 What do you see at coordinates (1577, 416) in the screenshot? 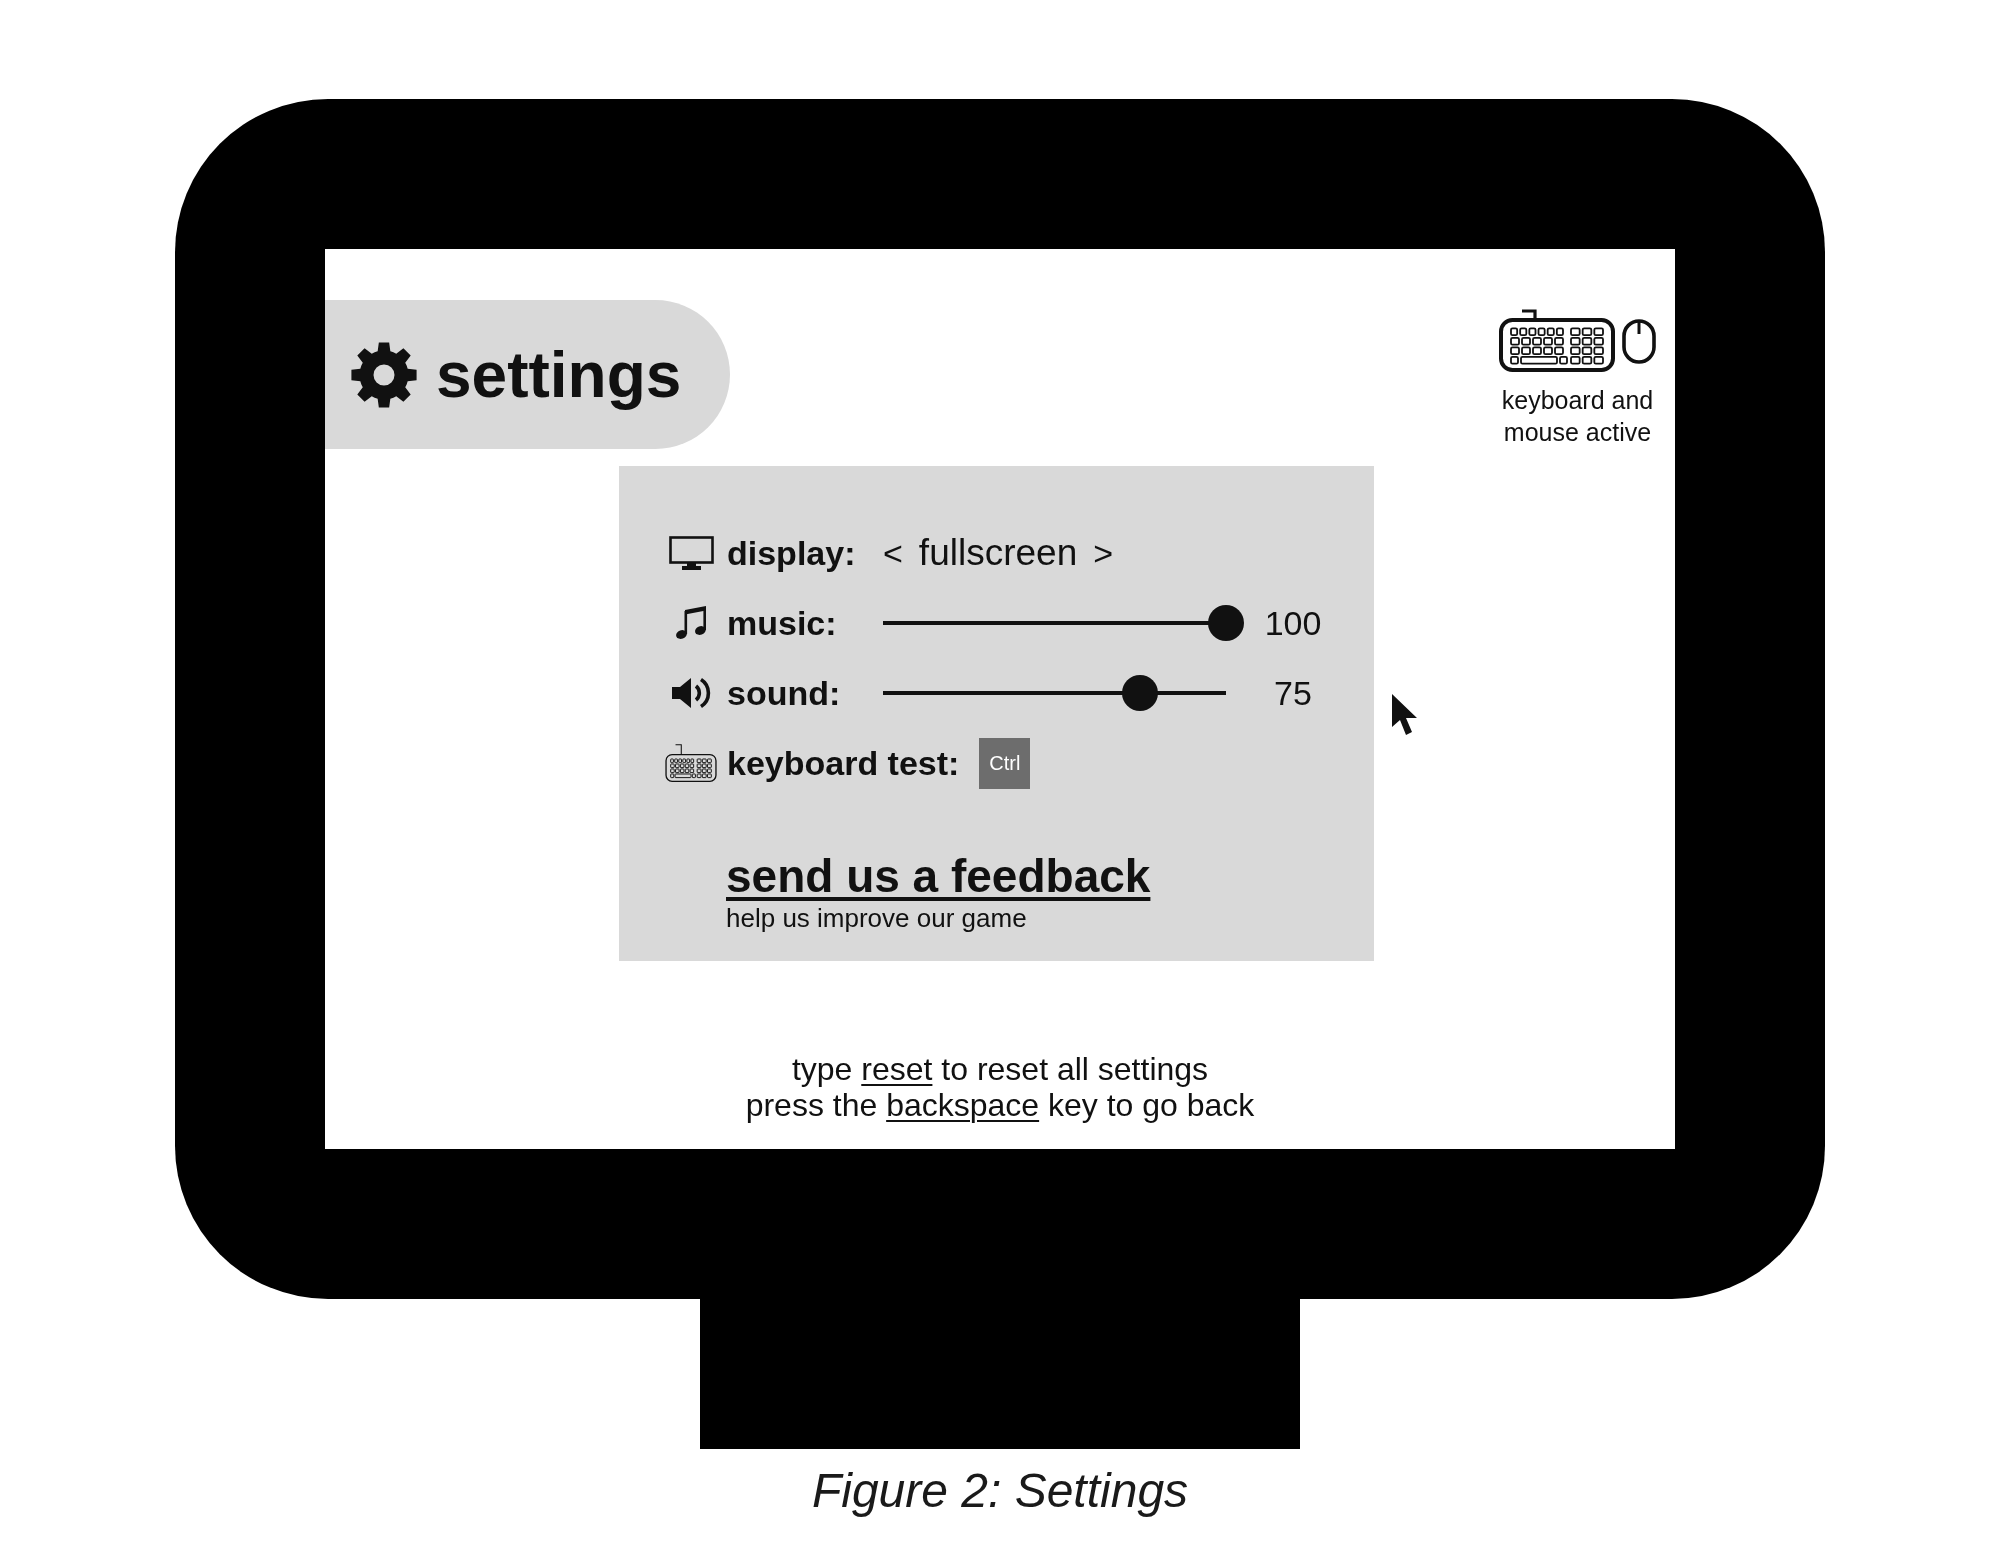
I see `input-status-text: keyboard and mouse active` at bounding box center [1577, 416].